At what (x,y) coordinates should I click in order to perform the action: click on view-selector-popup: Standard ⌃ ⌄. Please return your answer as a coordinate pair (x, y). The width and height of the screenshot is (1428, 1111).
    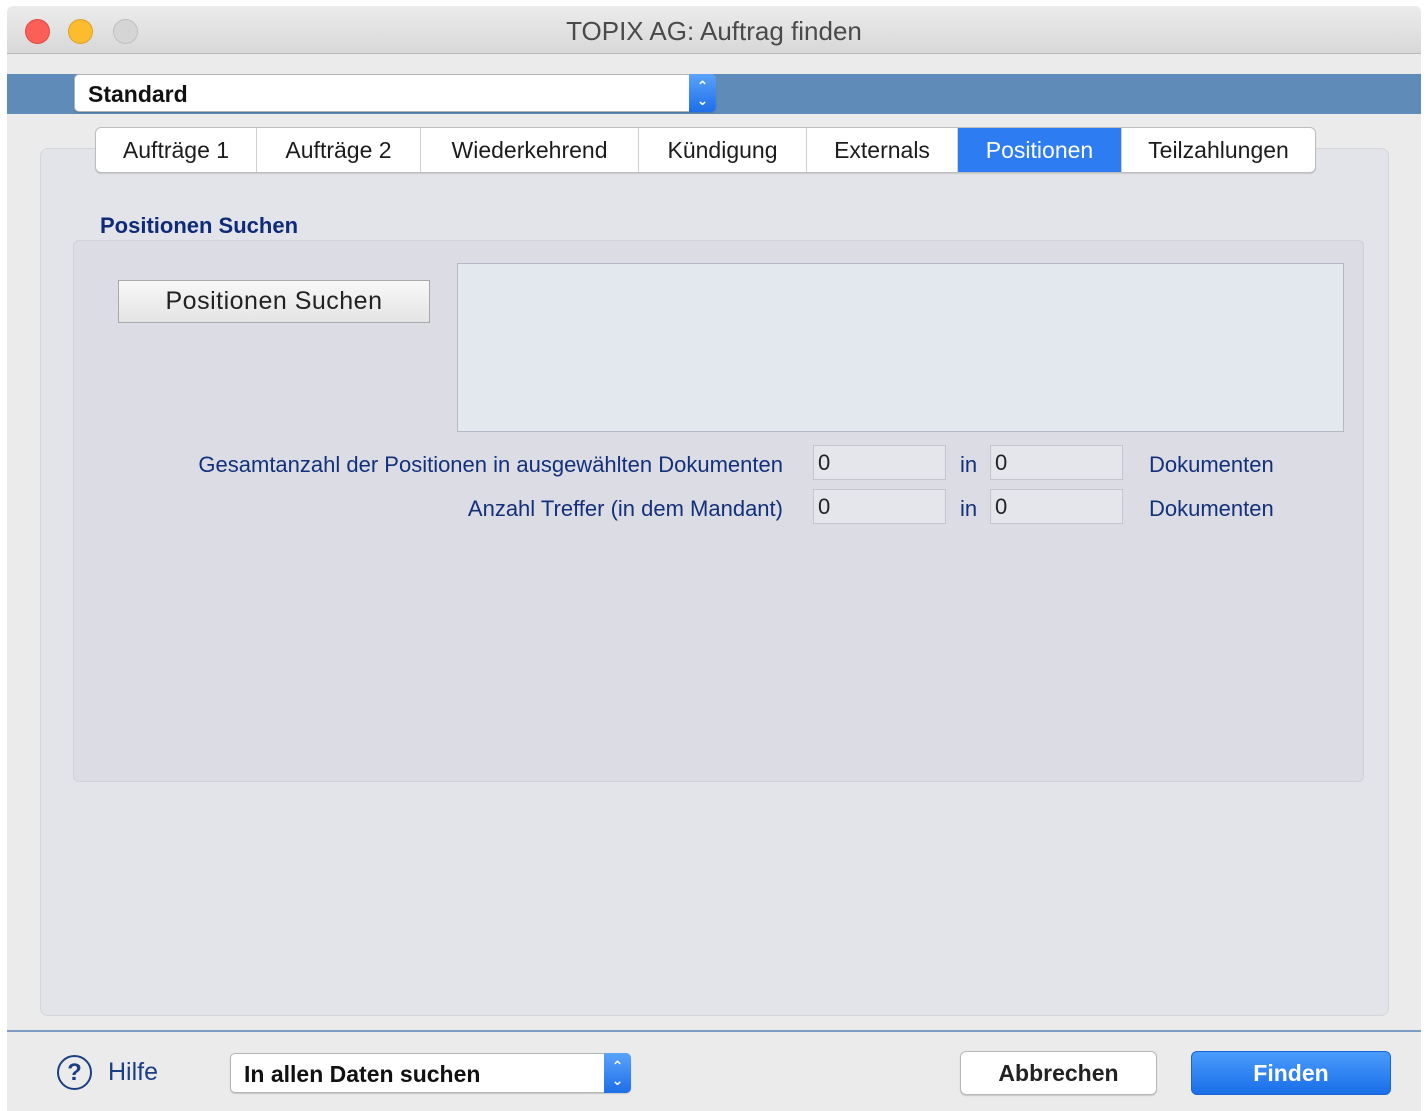
    Looking at the image, I should click on (395, 93).